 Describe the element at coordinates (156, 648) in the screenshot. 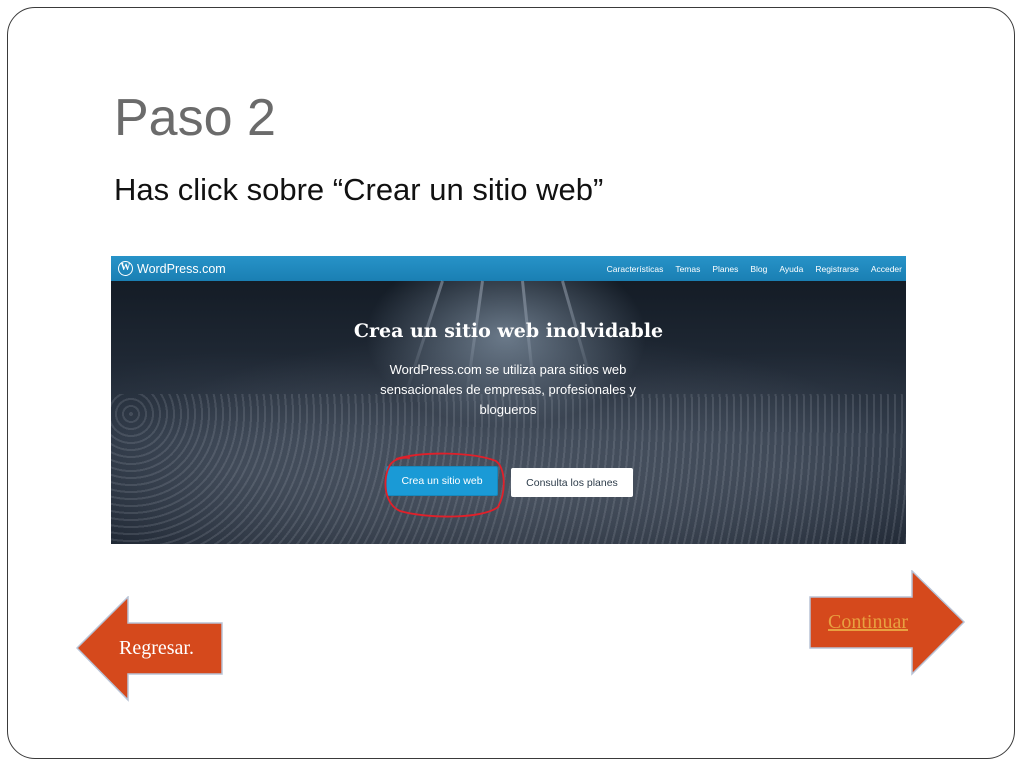

I see `back-button-label: Regresar.` at that location.